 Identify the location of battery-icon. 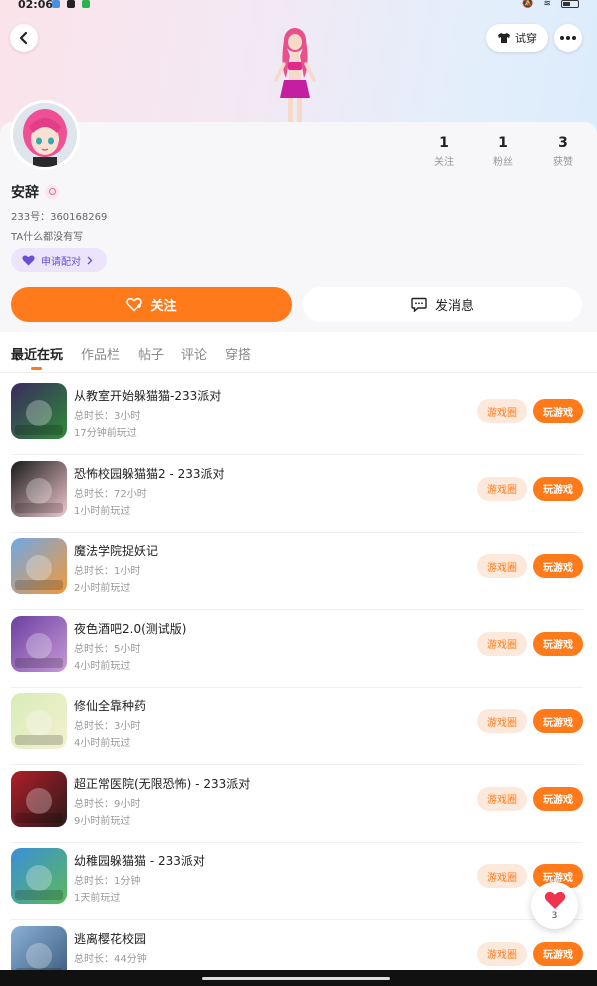
(570, 4).